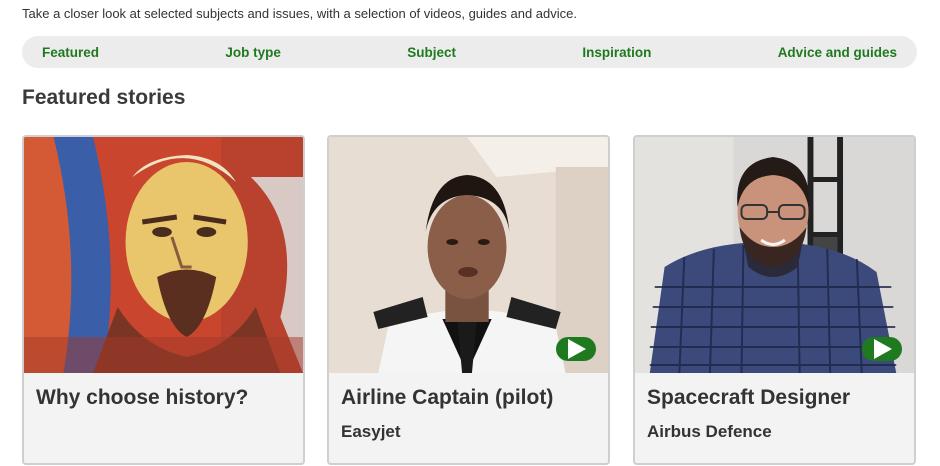  What do you see at coordinates (253, 52) in the screenshot?
I see `tab-job-type: Job type` at bounding box center [253, 52].